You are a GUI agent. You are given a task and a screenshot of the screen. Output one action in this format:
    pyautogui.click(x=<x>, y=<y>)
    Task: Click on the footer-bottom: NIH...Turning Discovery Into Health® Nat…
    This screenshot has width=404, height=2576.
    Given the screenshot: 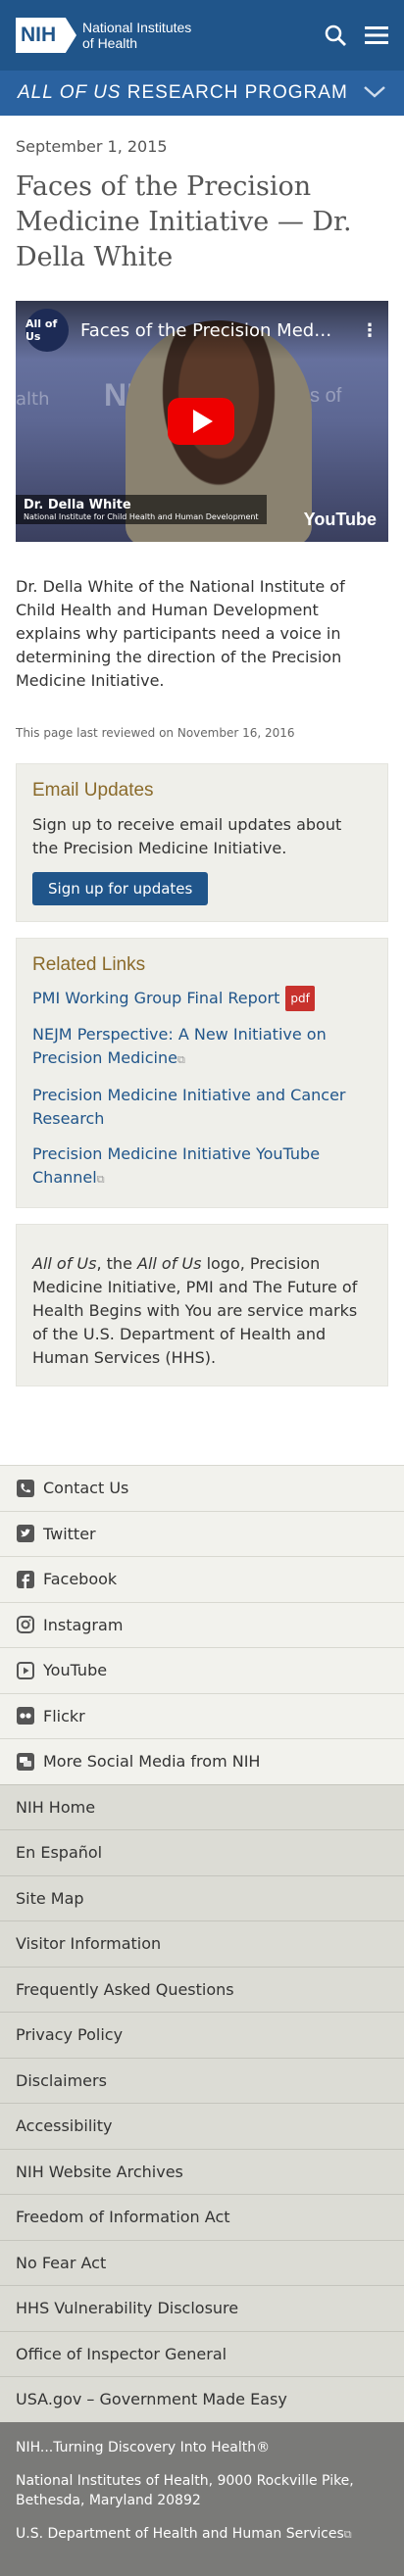 What is the action you would take?
    pyautogui.click(x=202, y=2498)
    